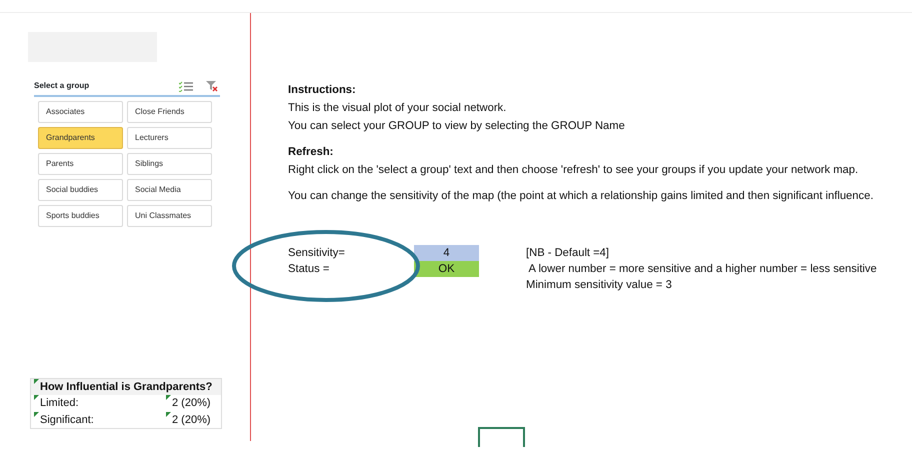 Image resolution: width=912 pixels, height=452 pixels. Describe the element at coordinates (169, 164) in the screenshot. I see `group-button: Siblings` at that location.